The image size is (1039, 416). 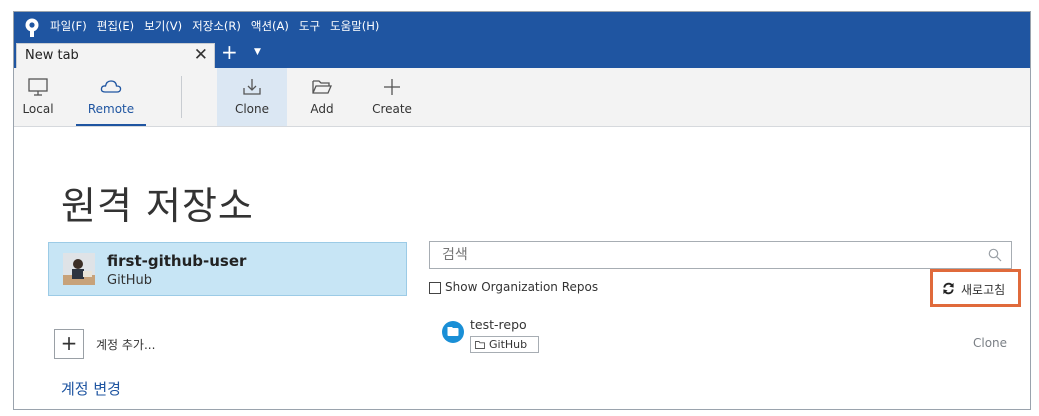 I want to click on account-card: first-github-user GitHub, so click(x=227, y=269).